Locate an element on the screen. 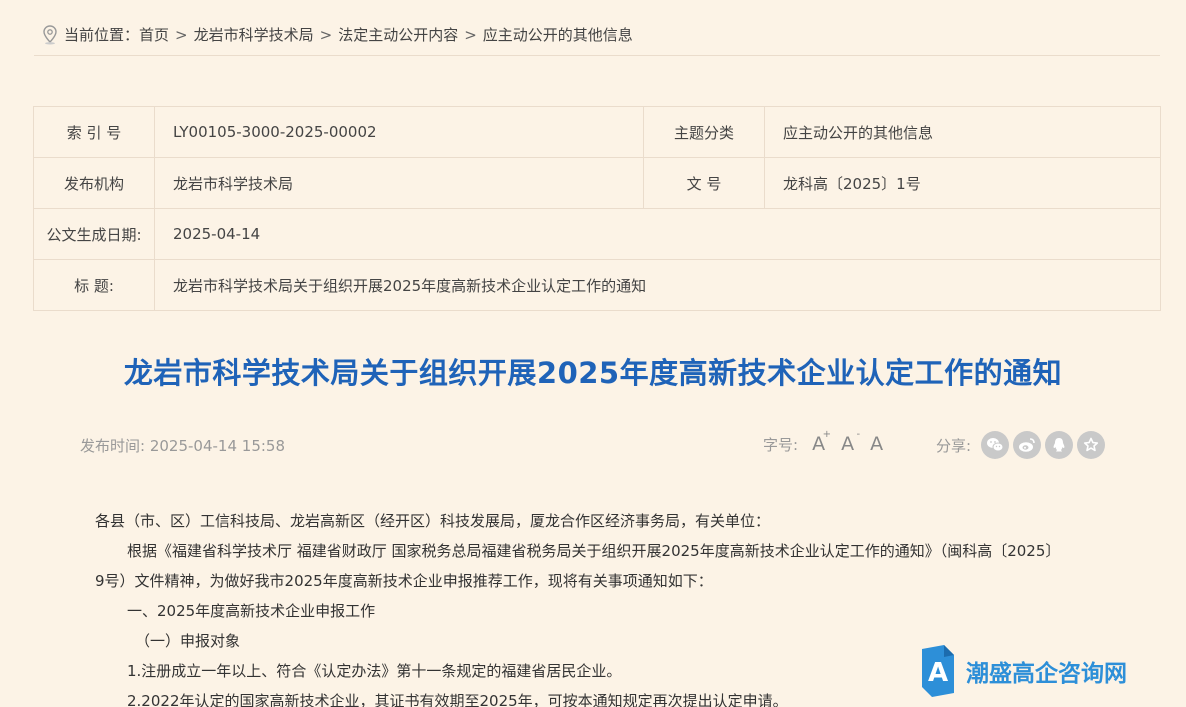 Image resolution: width=1186 pixels, height=707 pixels. favorite-share-button is located at coordinates (1091, 445).